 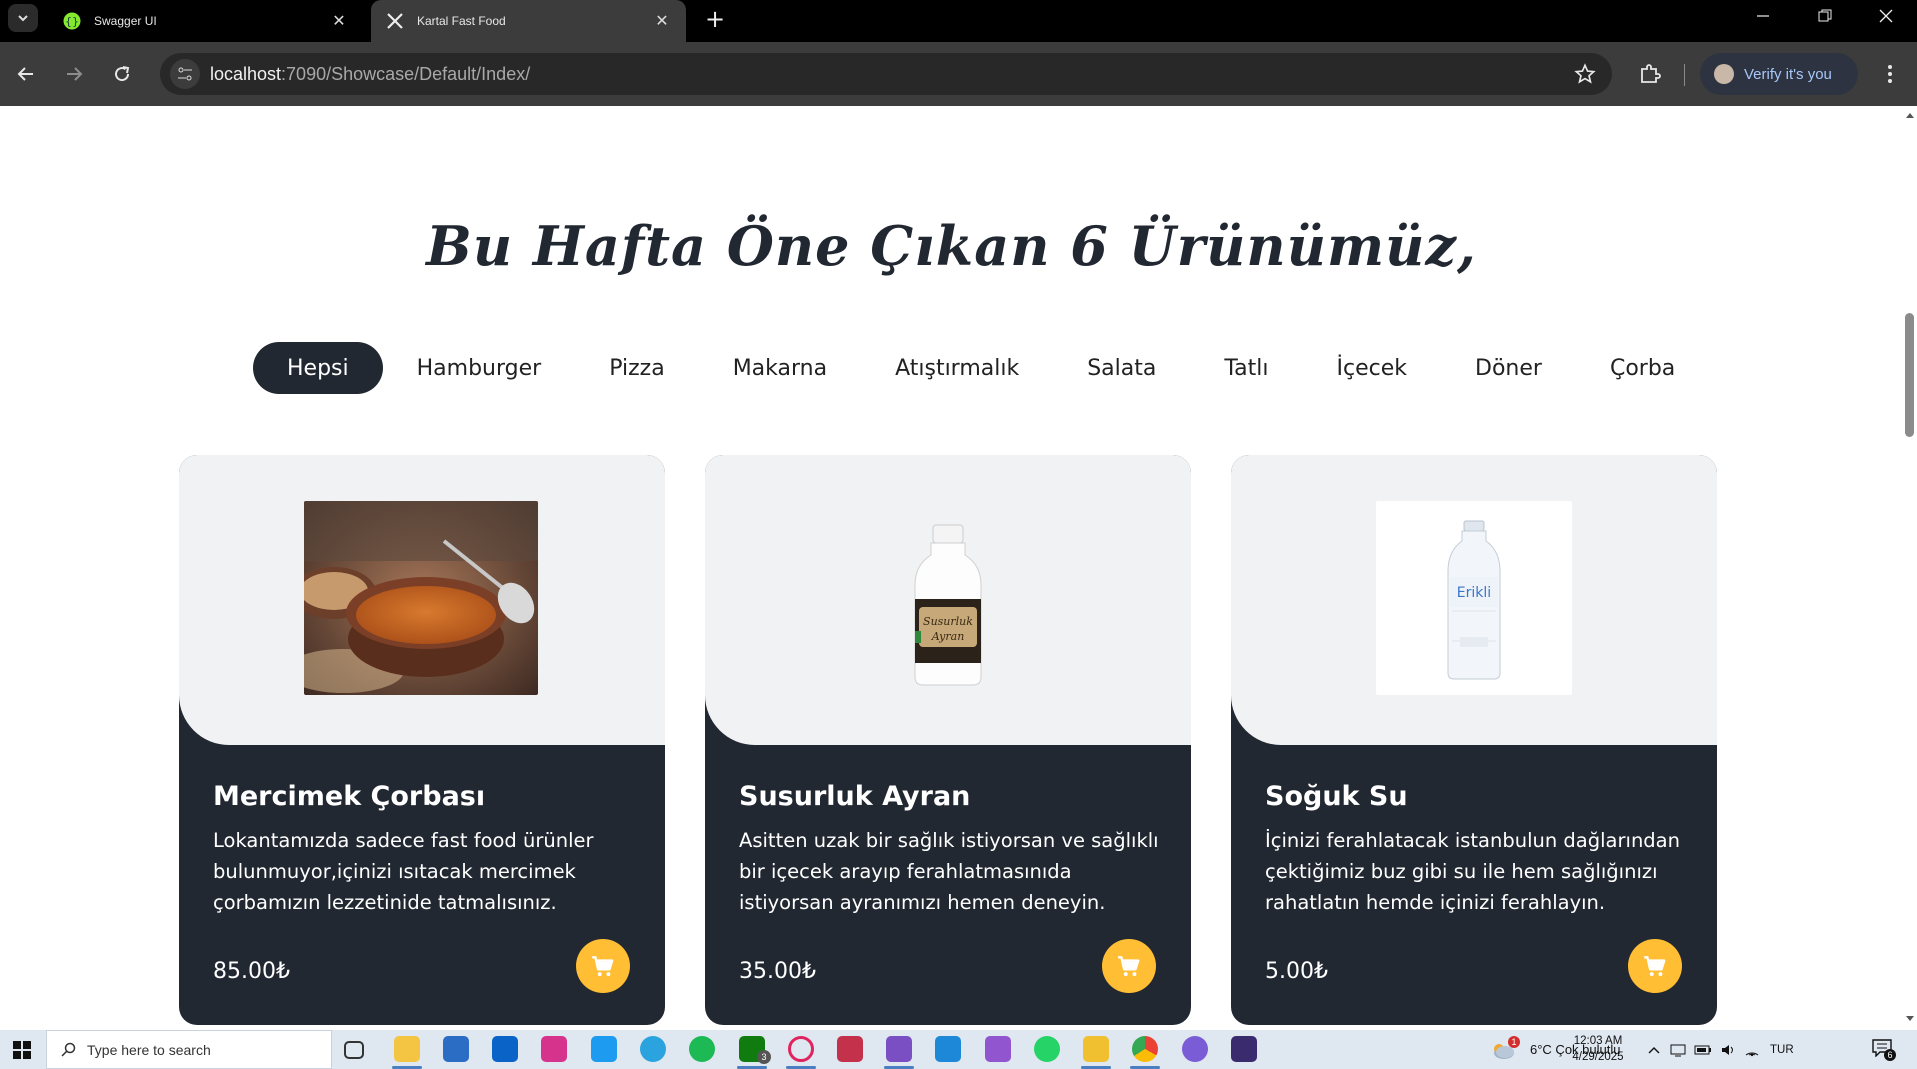 What do you see at coordinates (886, 74) in the screenshot?
I see `address-bar: localhost:7090/Showcase/Default/Index/` at bounding box center [886, 74].